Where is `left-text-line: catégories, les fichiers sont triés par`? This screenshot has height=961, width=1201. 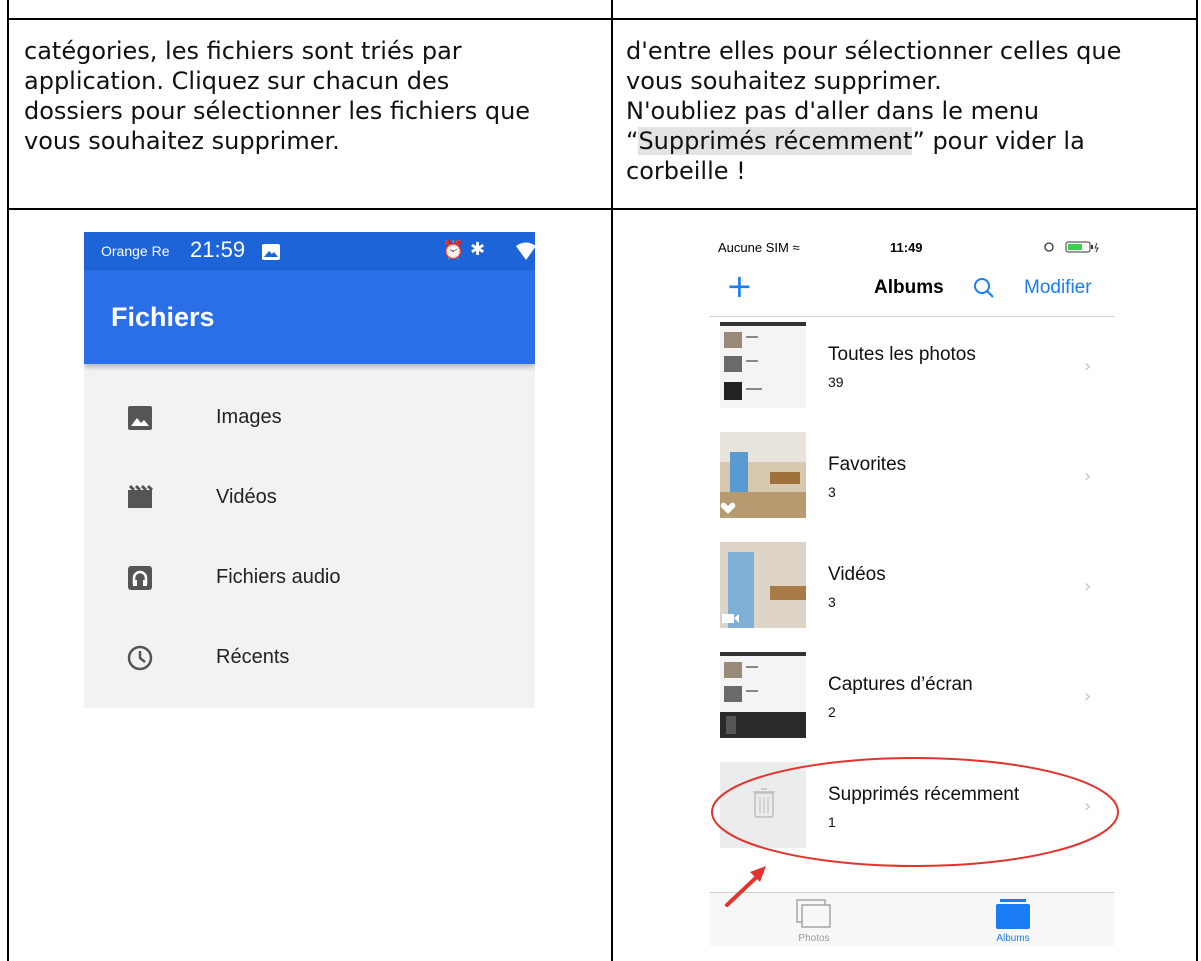 left-text-line: catégories, les fichiers sont triés par is located at coordinates (243, 51).